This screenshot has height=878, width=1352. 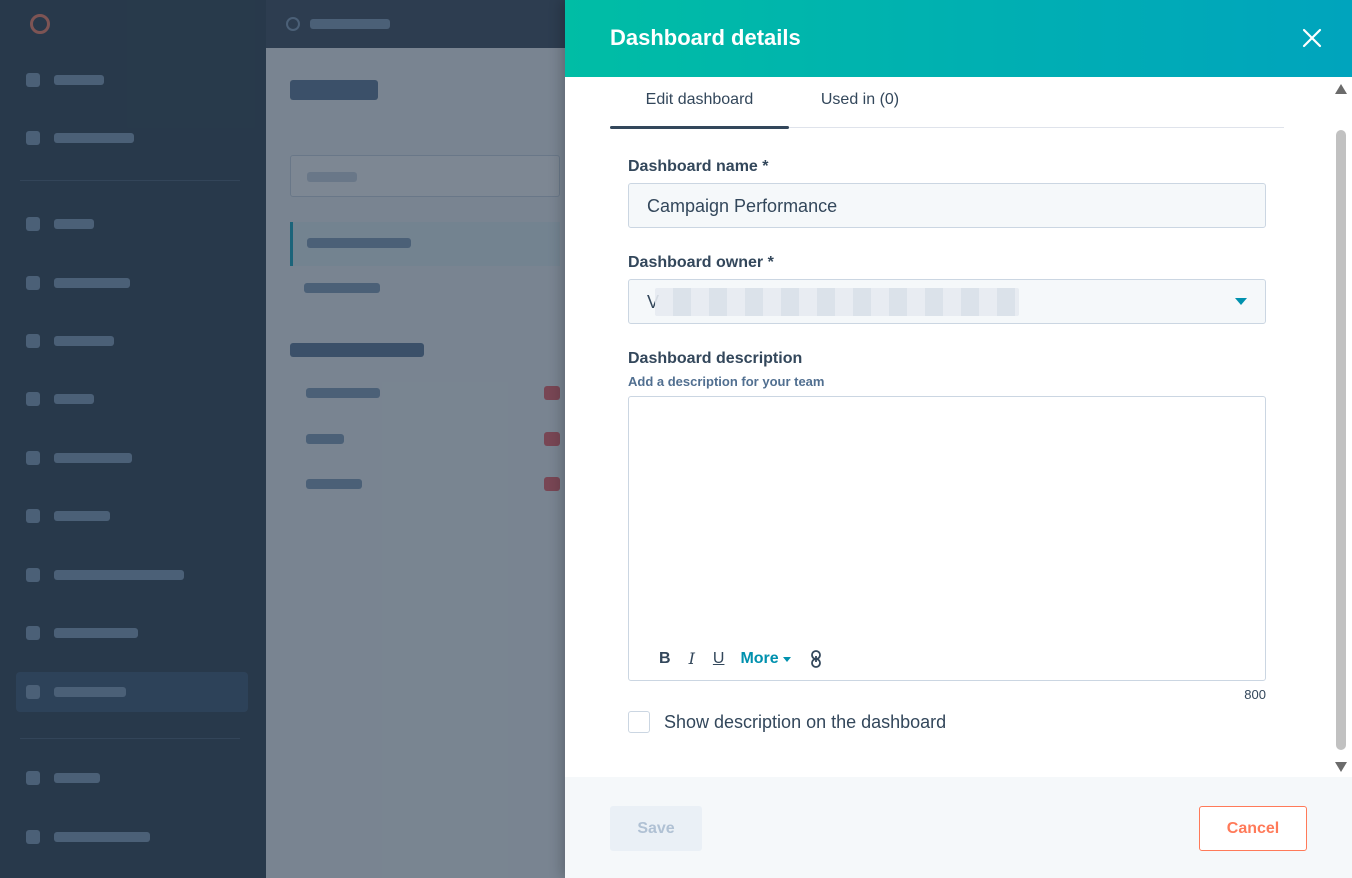 I want to click on insert-link-button, so click(x=816, y=659).